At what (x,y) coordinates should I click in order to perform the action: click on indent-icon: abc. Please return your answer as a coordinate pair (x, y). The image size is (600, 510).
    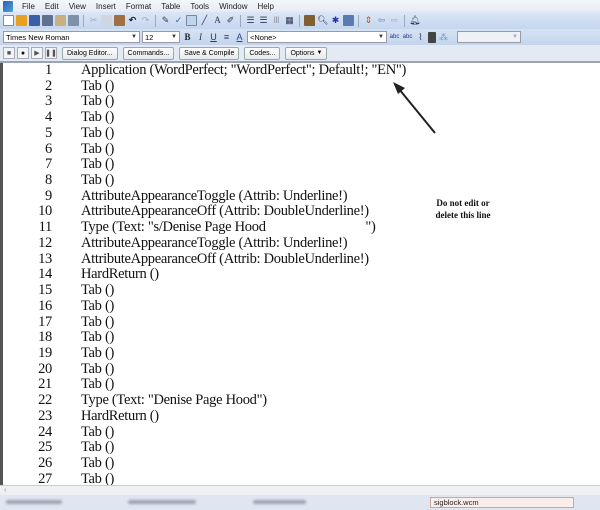
    Looking at the image, I should click on (394, 37).